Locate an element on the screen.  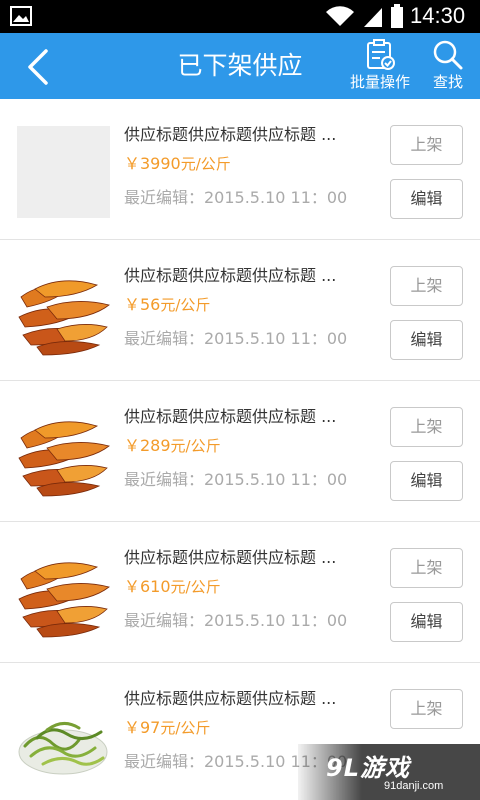
watermark-logo: 9L游戏 is located at coordinates (368, 768).